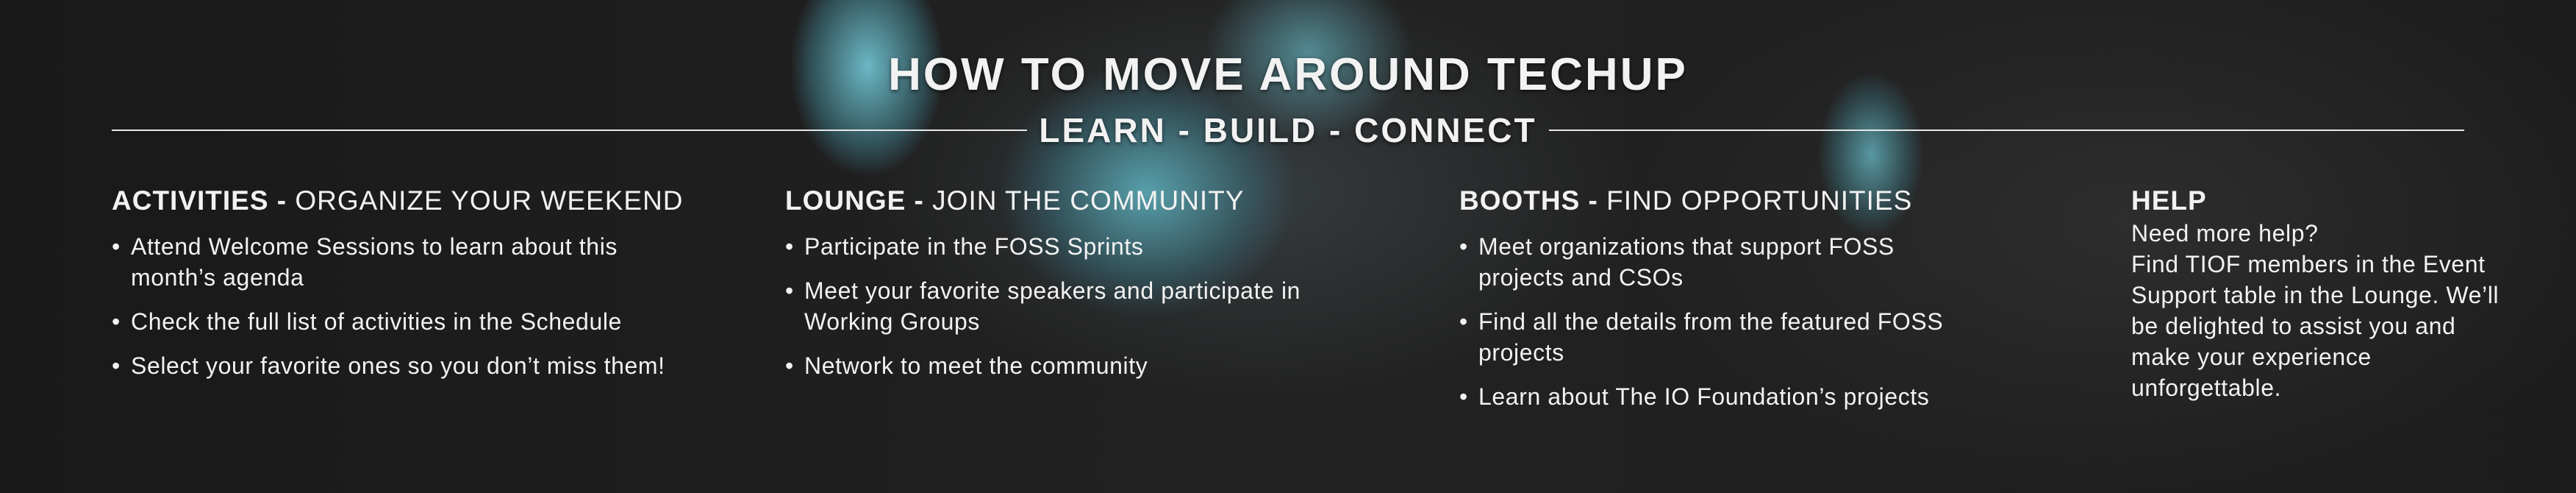 The width and height of the screenshot is (2576, 493). I want to click on section-heading: LOUNGE - JOIN THE COMMUNITY, so click(1108, 200).